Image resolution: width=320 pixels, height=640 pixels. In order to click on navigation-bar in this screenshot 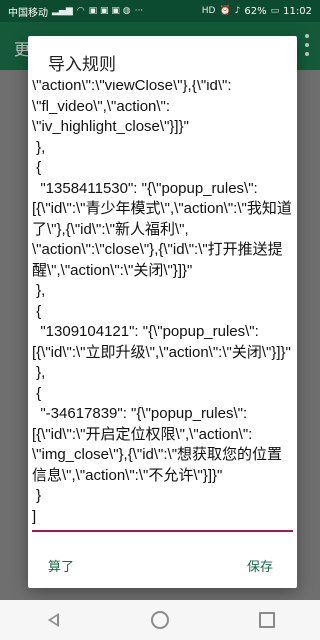, I will do `click(160, 620)`.